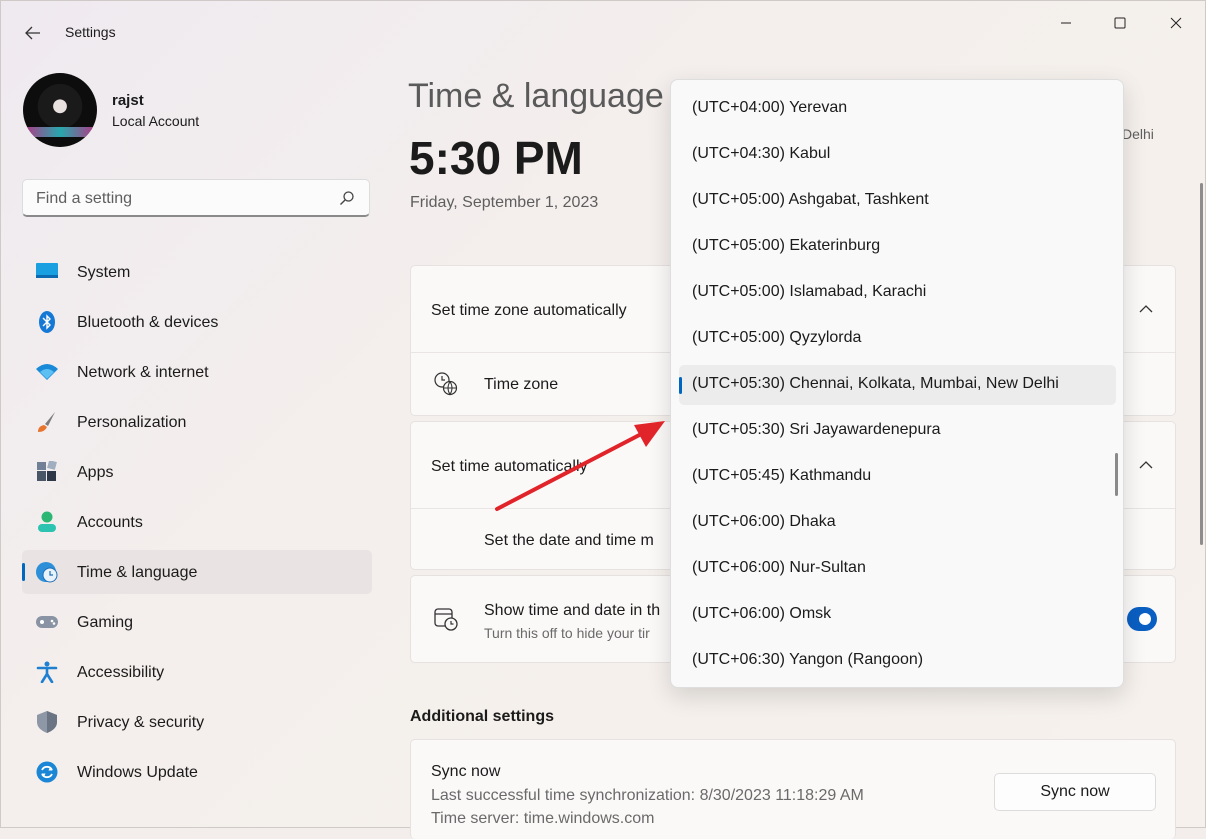 This screenshot has height=839, width=1206. What do you see at coordinates (197, 522) in the screenshot?
I see `sidebar-item-accounts: Accounts` at bounding box center [197, 522].